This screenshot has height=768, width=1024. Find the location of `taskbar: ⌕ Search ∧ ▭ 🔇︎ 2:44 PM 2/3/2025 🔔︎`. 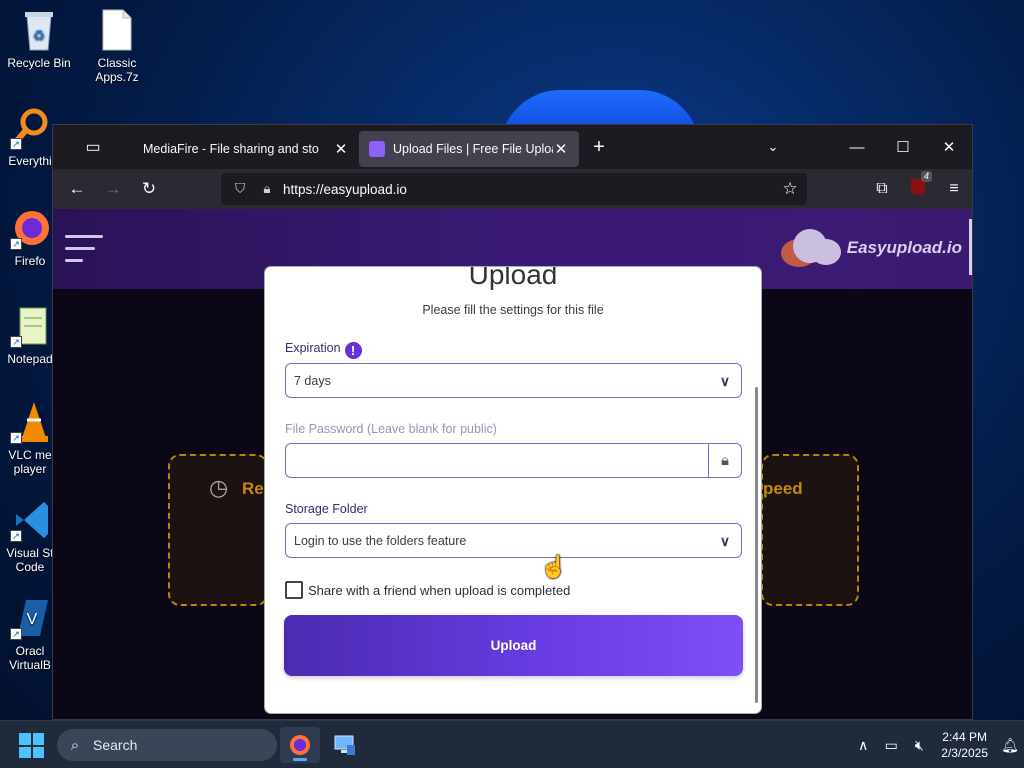

taskbar: ⌕ Search ∧ ▭ 🔇︎ 2:44 PM 2/3/2025 🔔︎ is located at coordinates (512, 744).